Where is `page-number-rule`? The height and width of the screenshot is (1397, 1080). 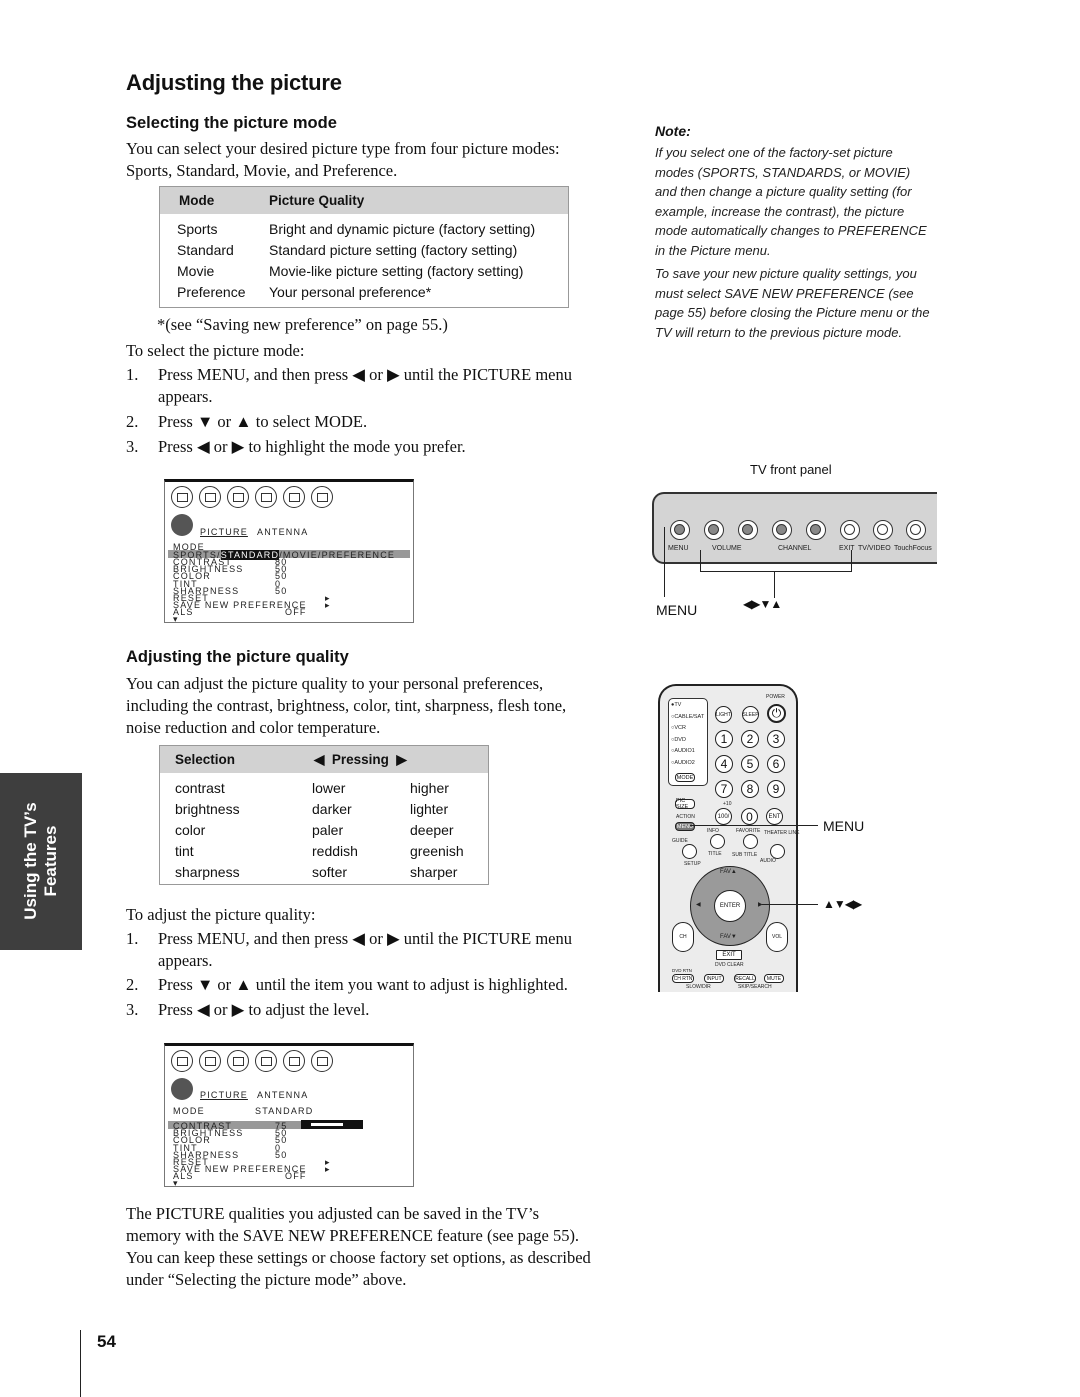 page-number-rule is located at coordinates (80, 1363).